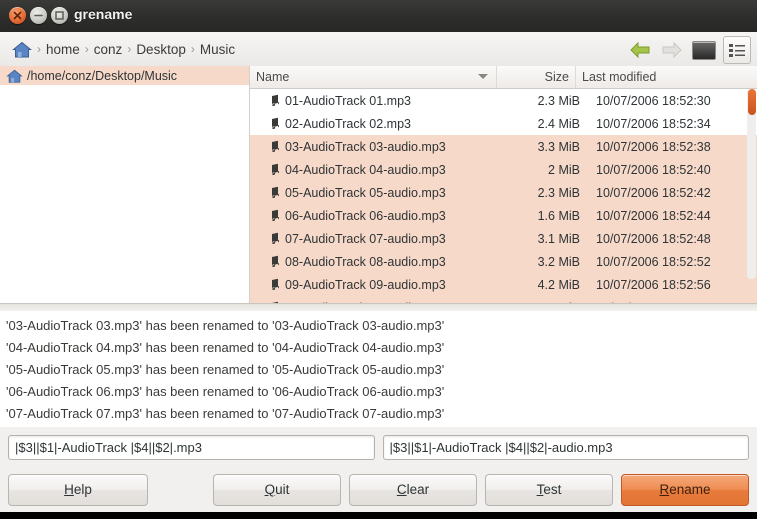 The width and height of the screenshot is (757, 519). I want to click on file-name-cell: 03-AudioTrack 03-audio.mp3, so click(379, 147).